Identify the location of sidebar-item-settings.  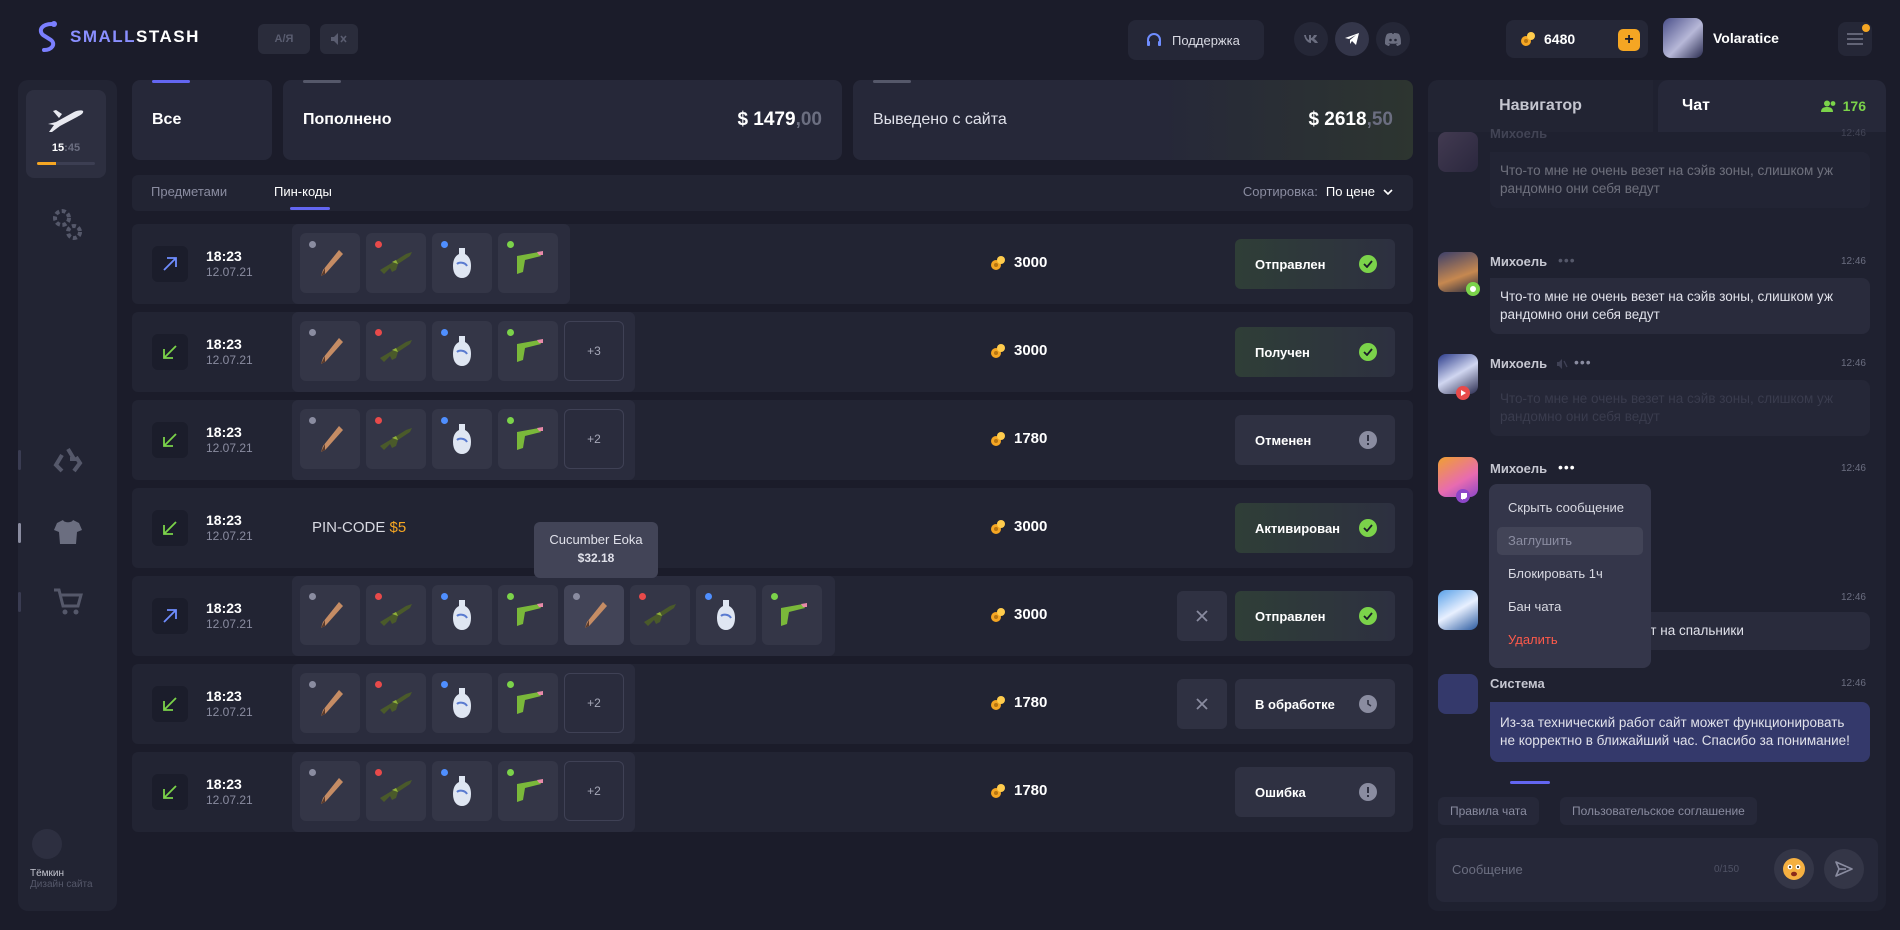
(67, 224).